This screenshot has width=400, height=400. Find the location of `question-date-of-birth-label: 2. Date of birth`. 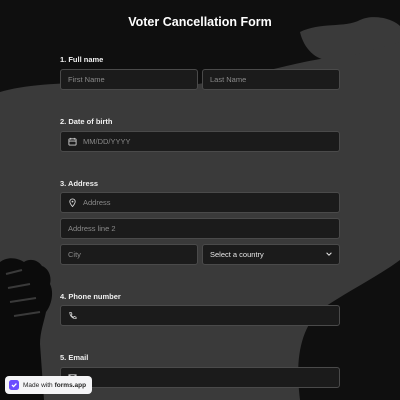

question-date-of-birth-label: 2. Date of birth is located at coordinates (86, 121).